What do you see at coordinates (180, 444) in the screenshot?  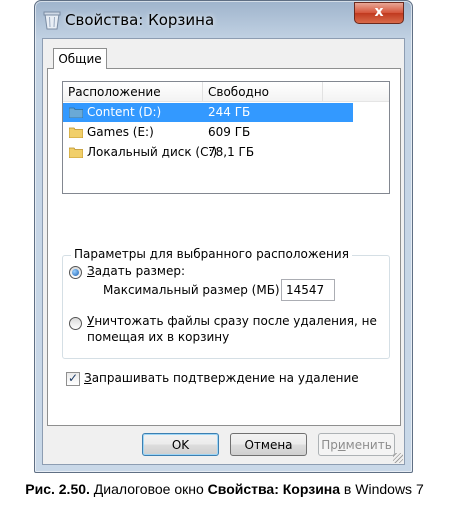 I see `ok-button: OK` at bounding box center [180, 444].